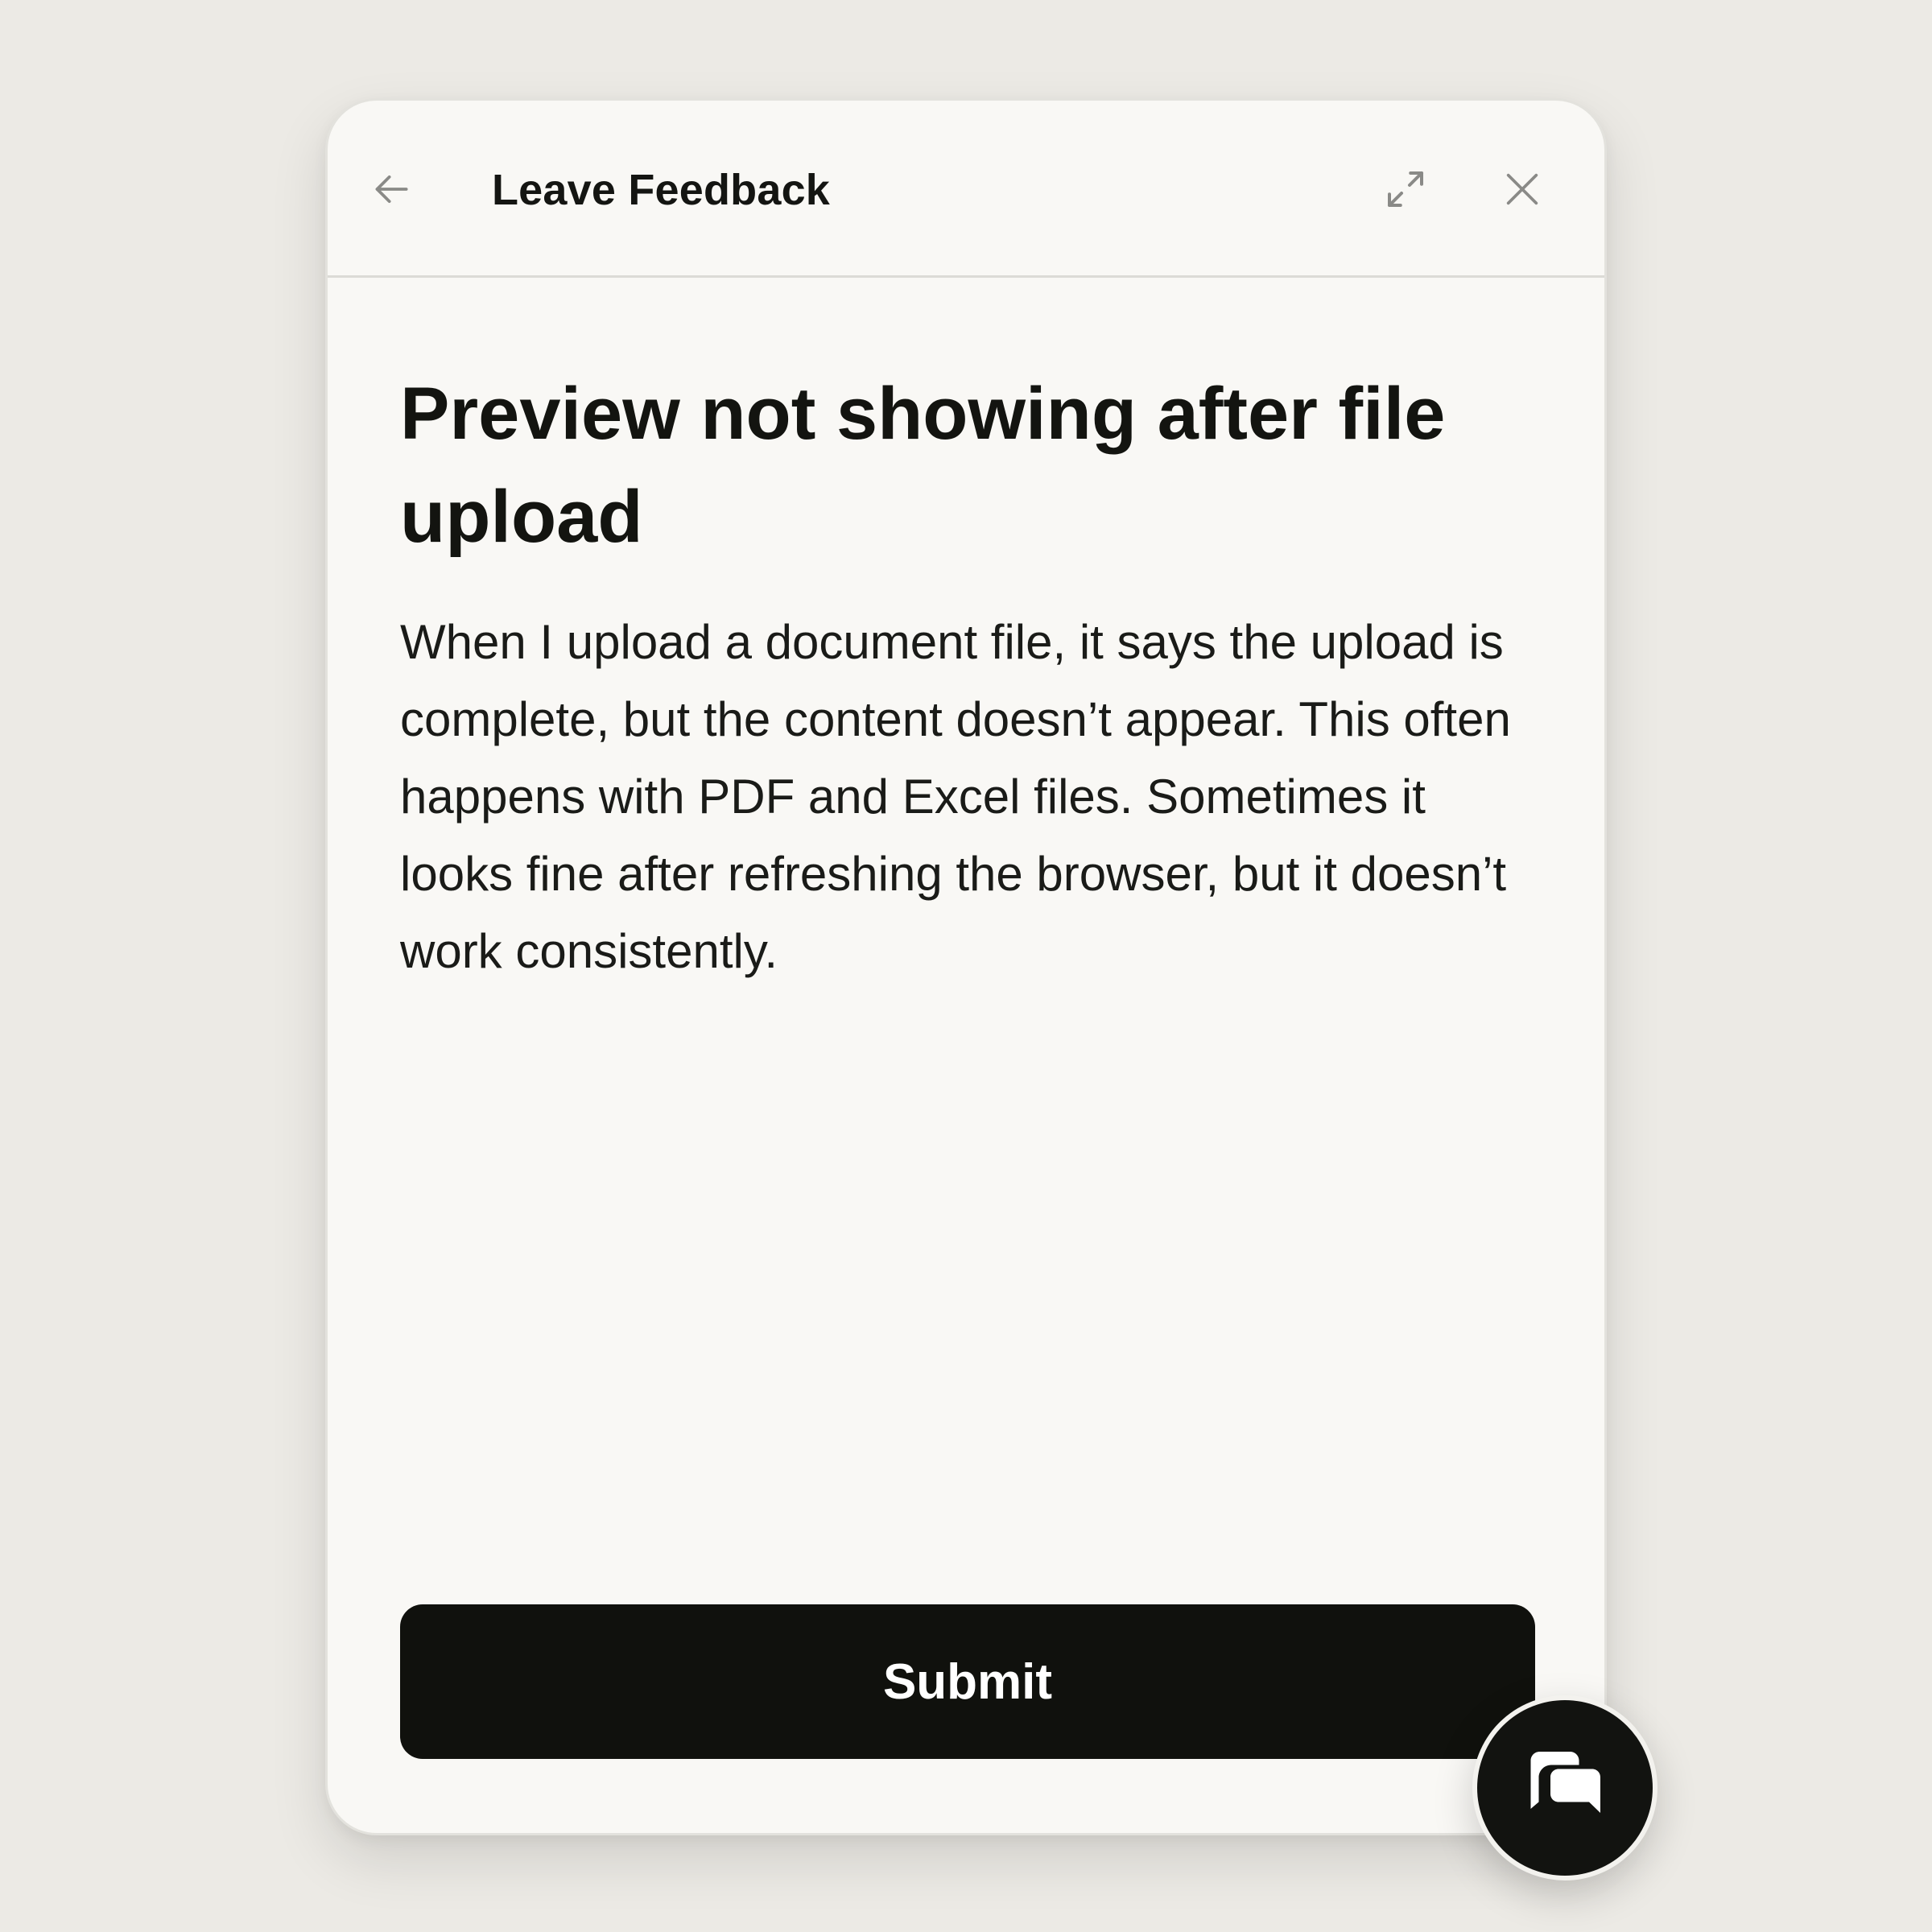  Describe the element at coordinates (923, 465) in the screenshot. I see `feedback-title: Preview not showing after file upload` at that location.